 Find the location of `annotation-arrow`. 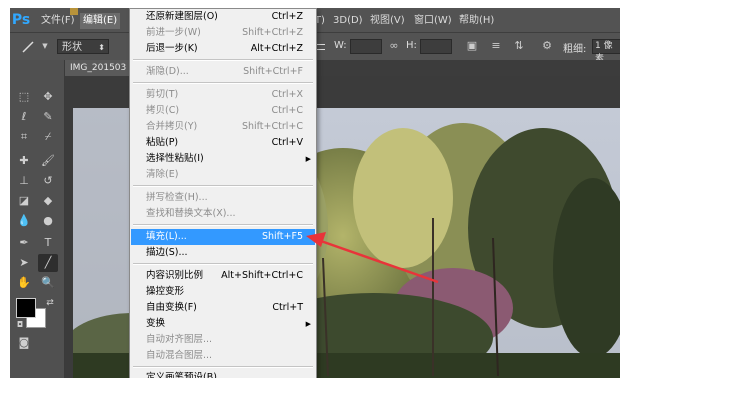

annotation-arrow is located at coordinates (372, 258).